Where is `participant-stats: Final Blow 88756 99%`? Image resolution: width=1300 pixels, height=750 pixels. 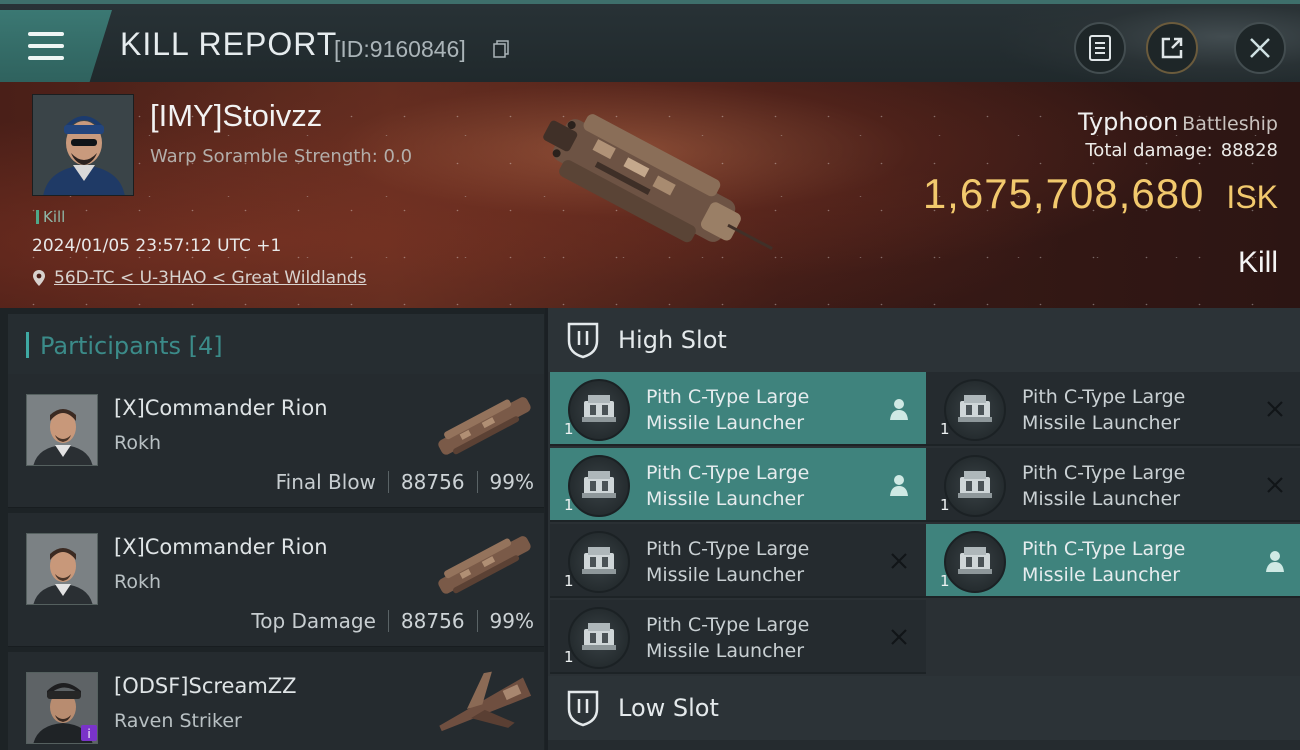
participant-stats: Final Blow 88756 99% is located at coordinates (405, 482).